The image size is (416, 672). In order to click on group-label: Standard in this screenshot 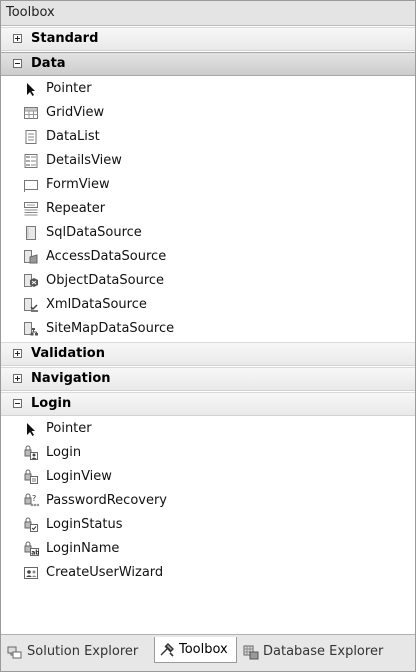, I will do `click(65, 38)`.